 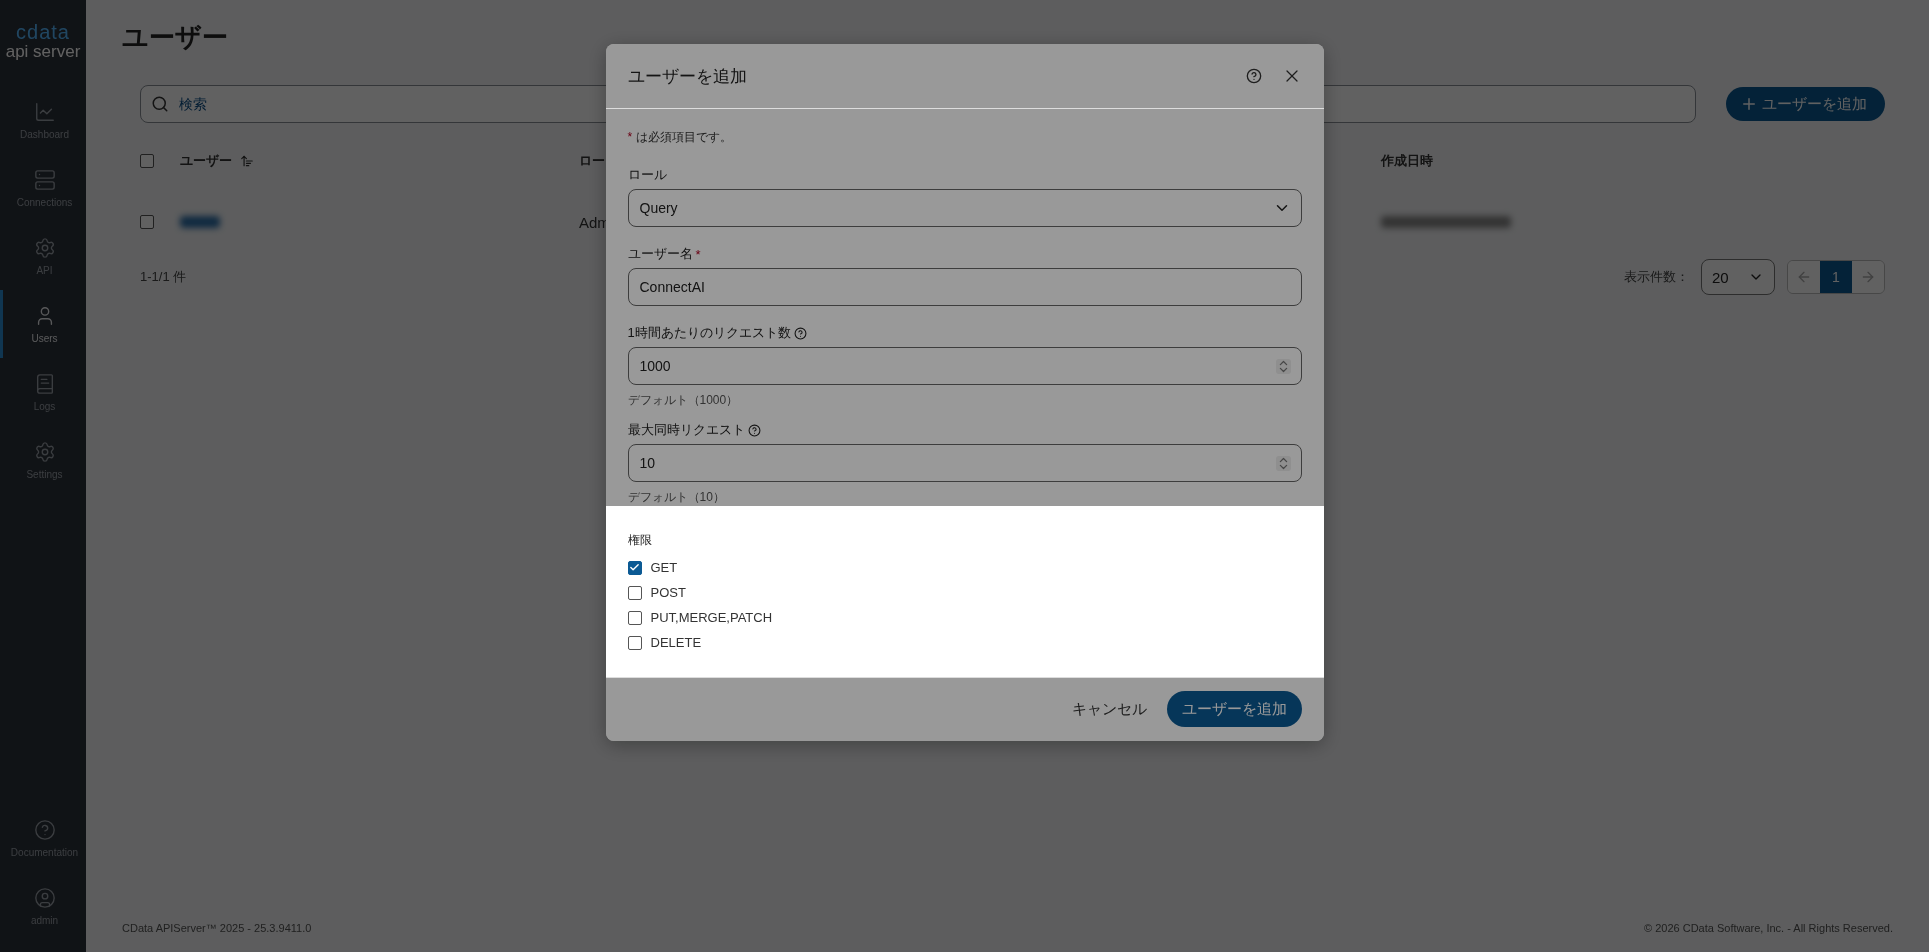 I want to click on checkbox-label: POST, so click(x=668, y=592).